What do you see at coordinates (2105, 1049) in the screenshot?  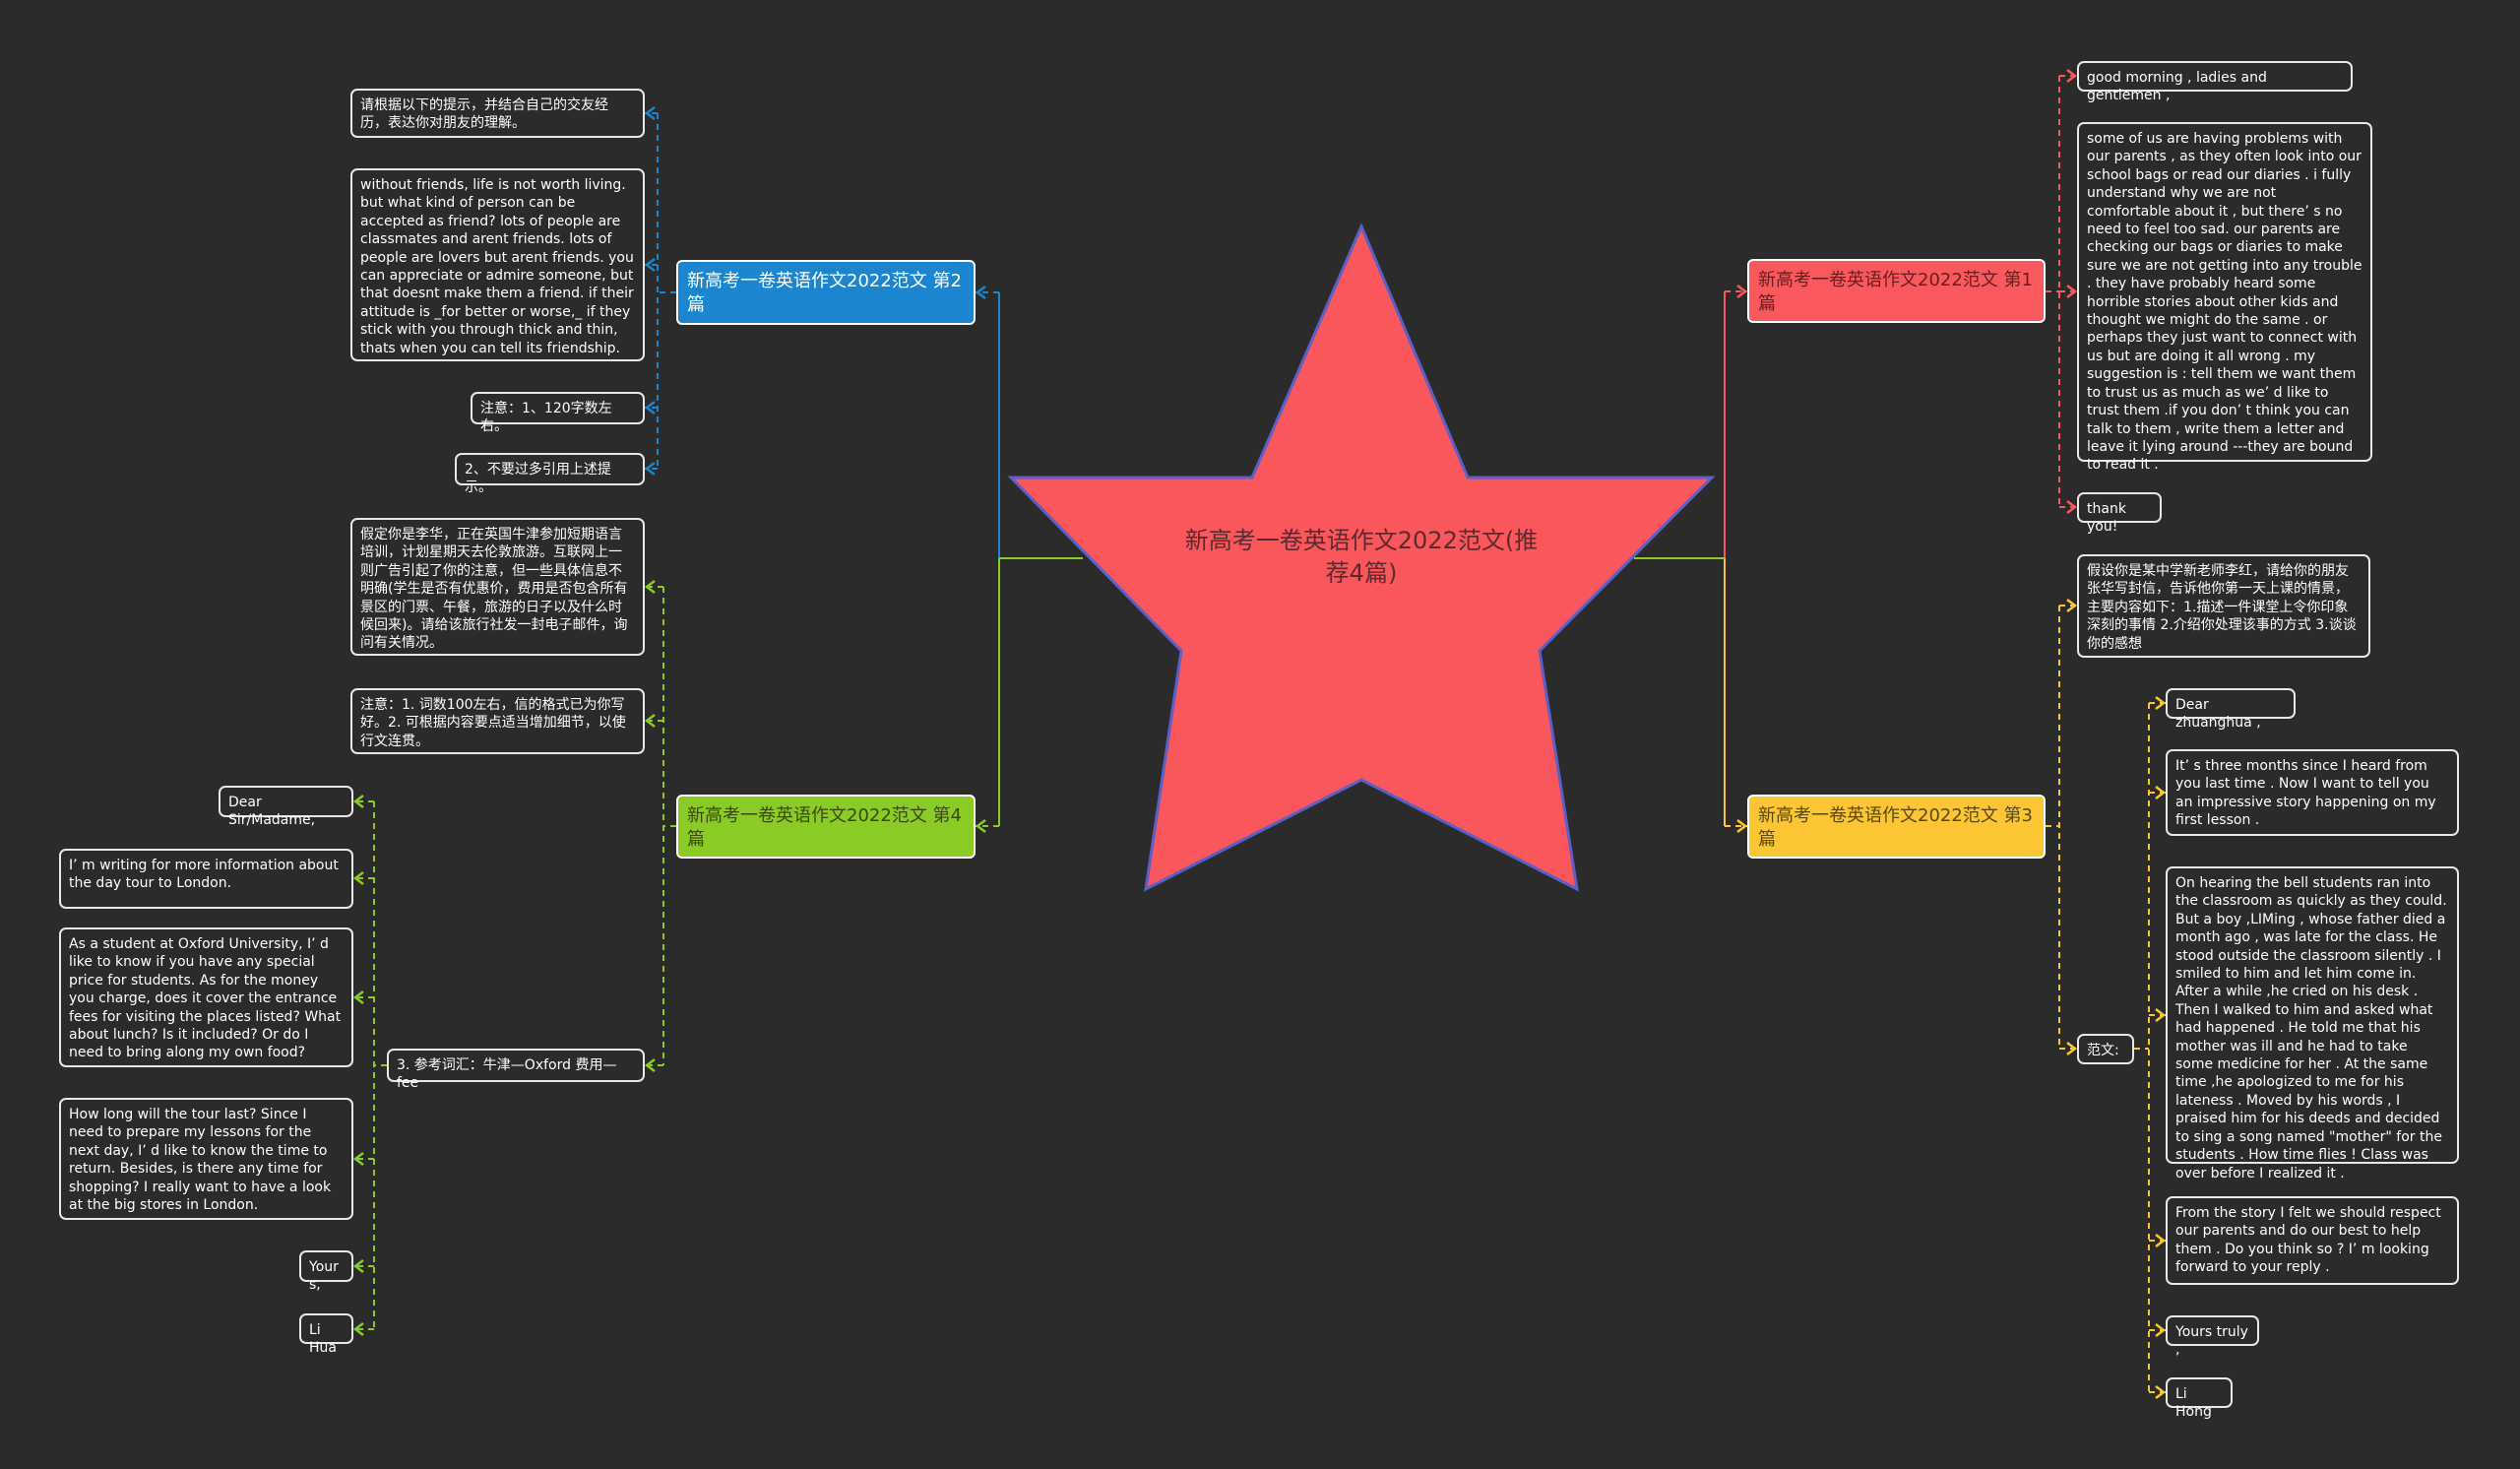 I see `article-3-sample-label: 范文:` at bounding box center [2105, 1049].